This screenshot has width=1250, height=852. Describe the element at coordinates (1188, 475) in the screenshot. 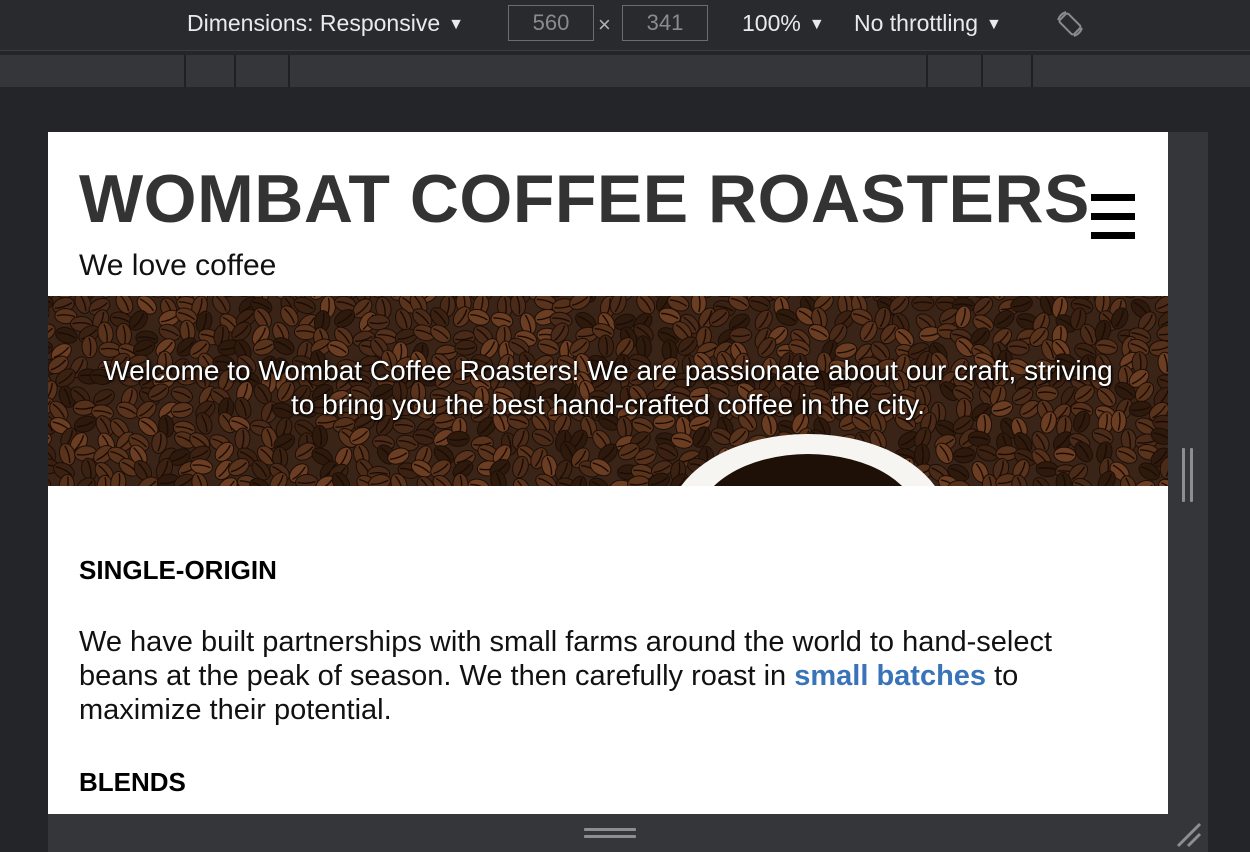

I see `width-resize-handle` at that location.